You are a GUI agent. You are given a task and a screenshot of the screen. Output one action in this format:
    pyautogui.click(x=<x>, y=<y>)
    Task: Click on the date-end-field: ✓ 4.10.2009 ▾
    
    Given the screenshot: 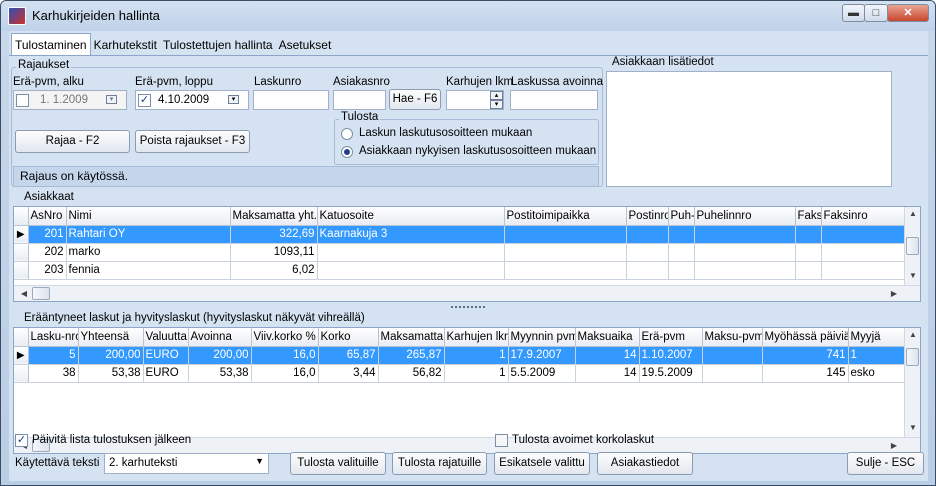 What is the action you would take?
    pyautogui.click(x=192, y=100)
    